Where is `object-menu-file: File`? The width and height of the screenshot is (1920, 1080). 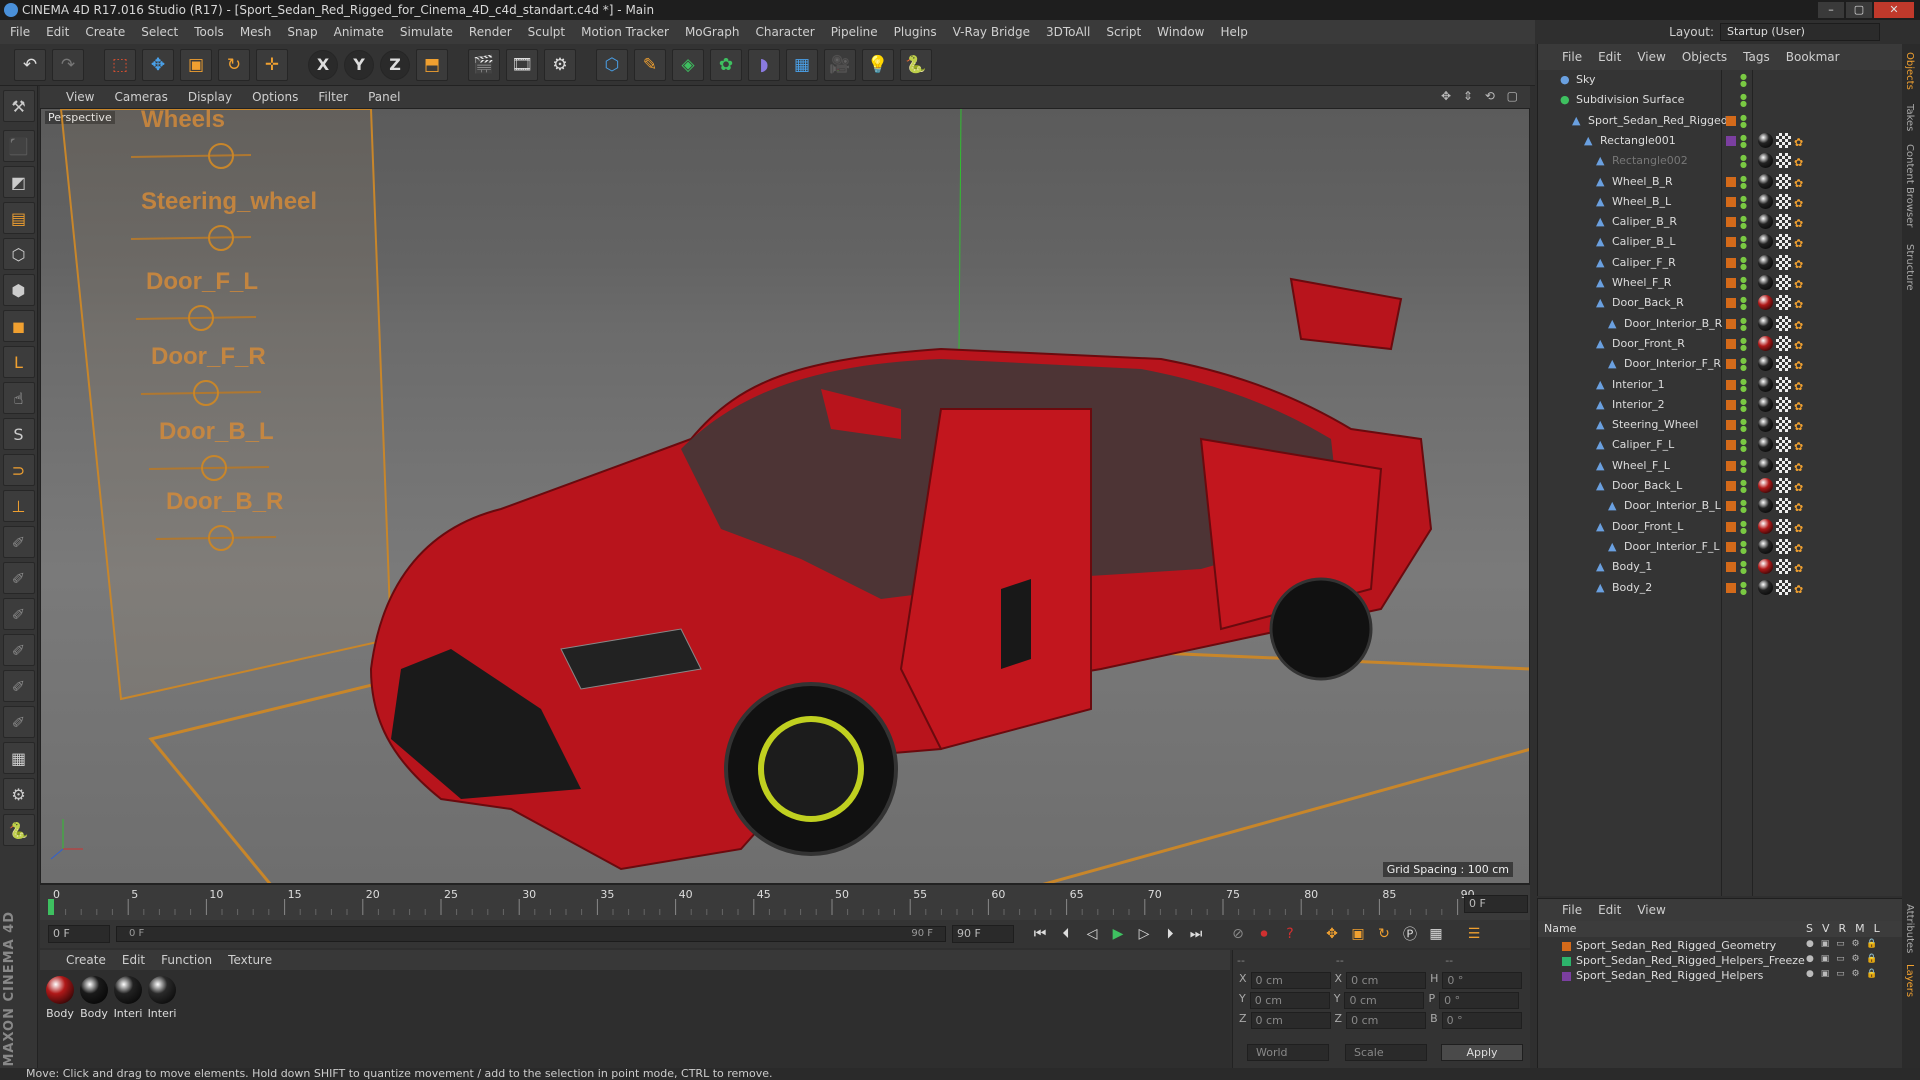 object-menu-file: File is located at coordinates (1572, 57).